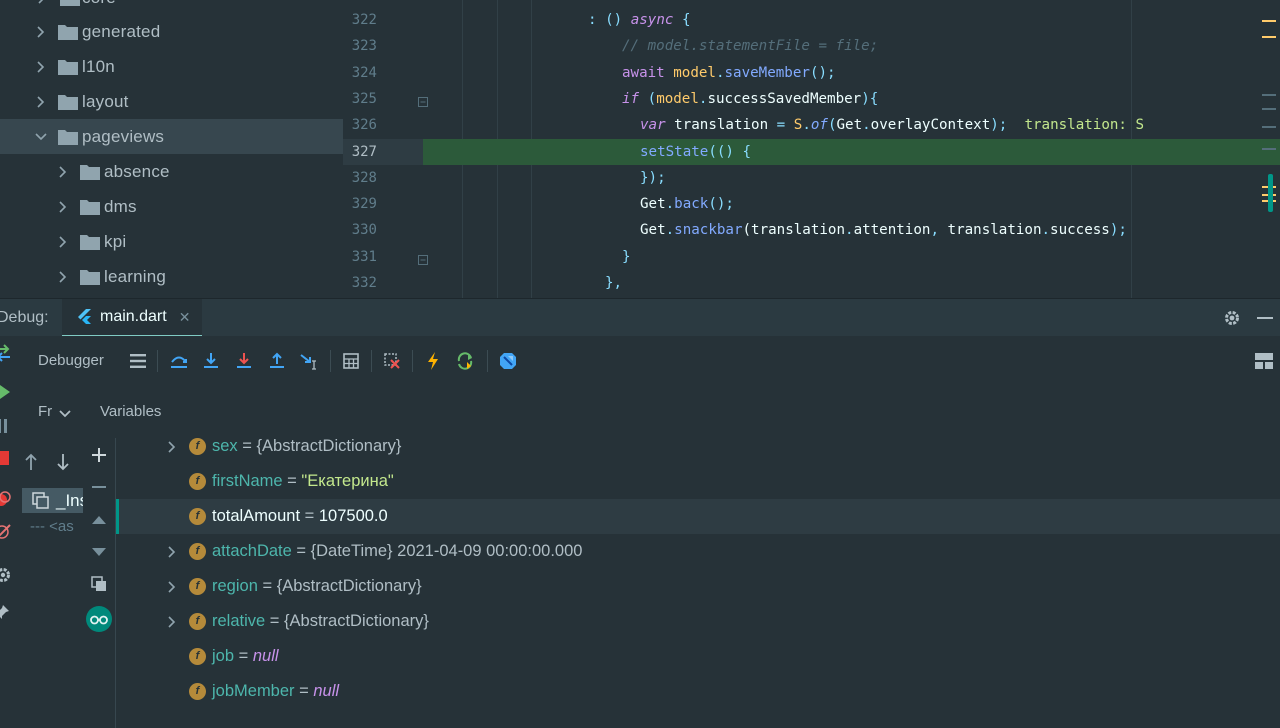 This screenshot has height=728, width=1280. What do you see at coordinates (70, 3) in the screenshot?
I see `folder-icon` at bounding box center [70, 3].